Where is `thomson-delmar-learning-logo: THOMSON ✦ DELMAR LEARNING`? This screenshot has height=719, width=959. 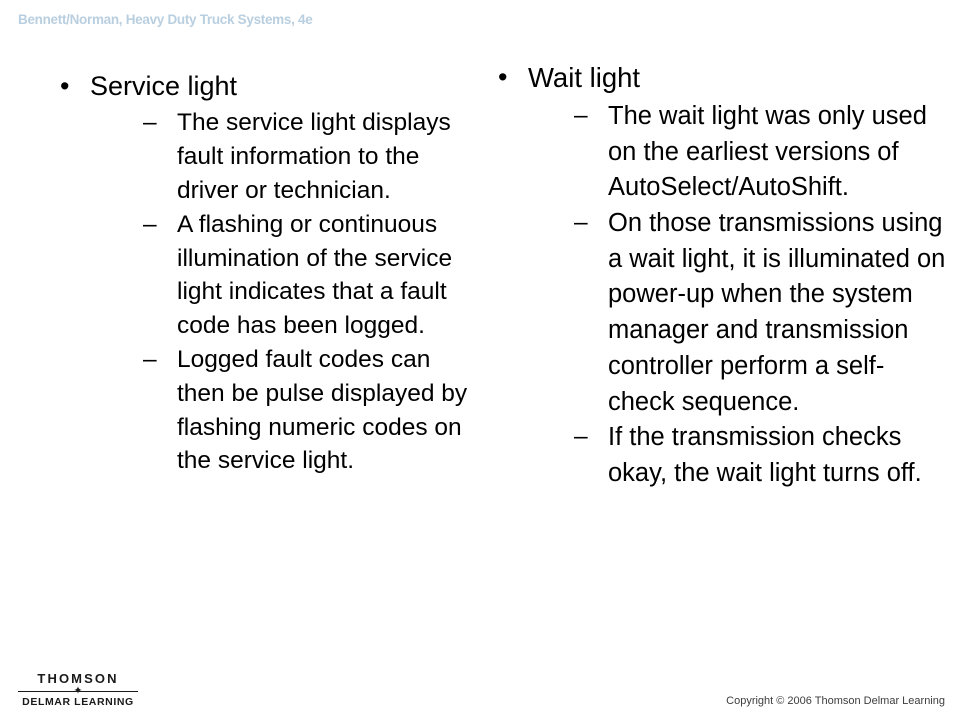 thomson-delmar-learning-logo: THOMSON ✦ DELMAR LEARNING is located at coordinates (78, 690).